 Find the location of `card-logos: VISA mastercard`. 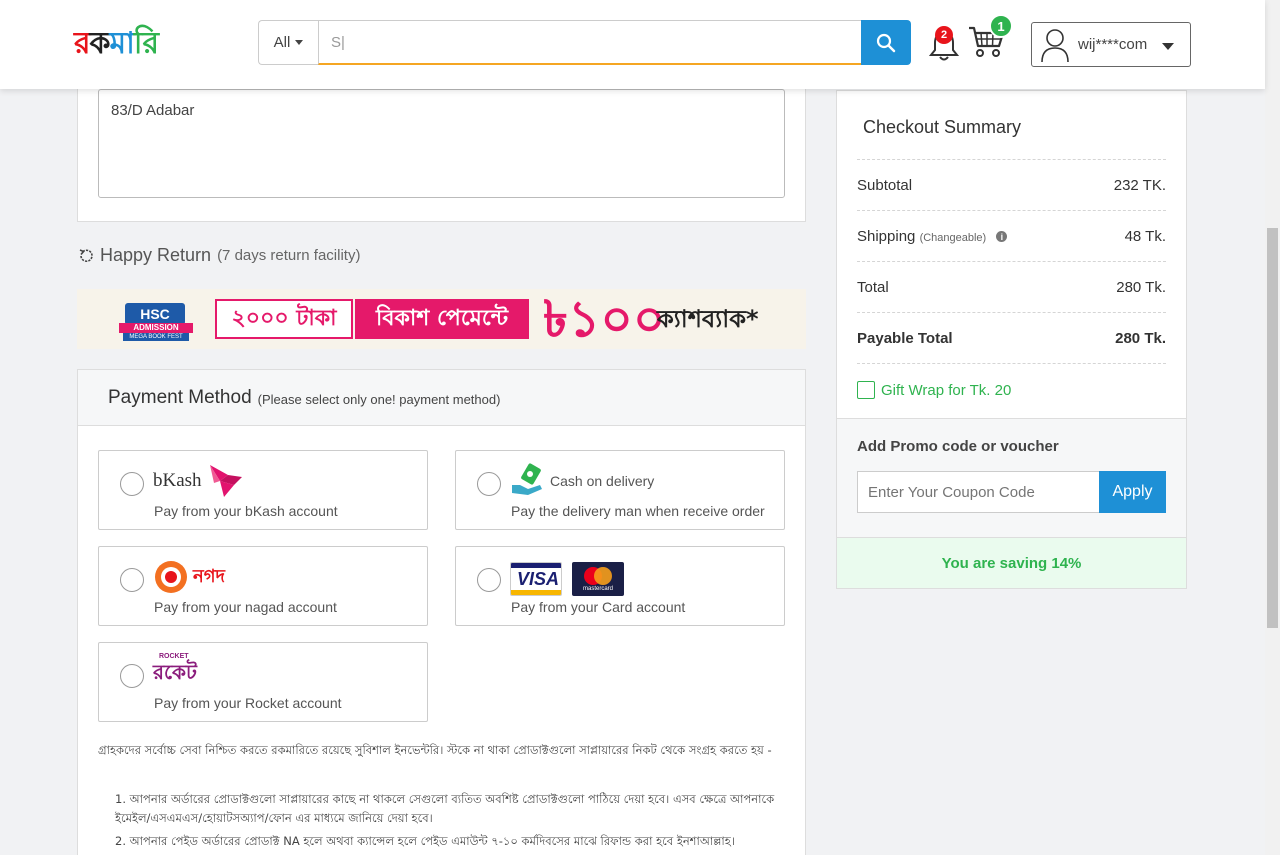

card-logos: VISA mastercard is located at coordinates (567, 579).